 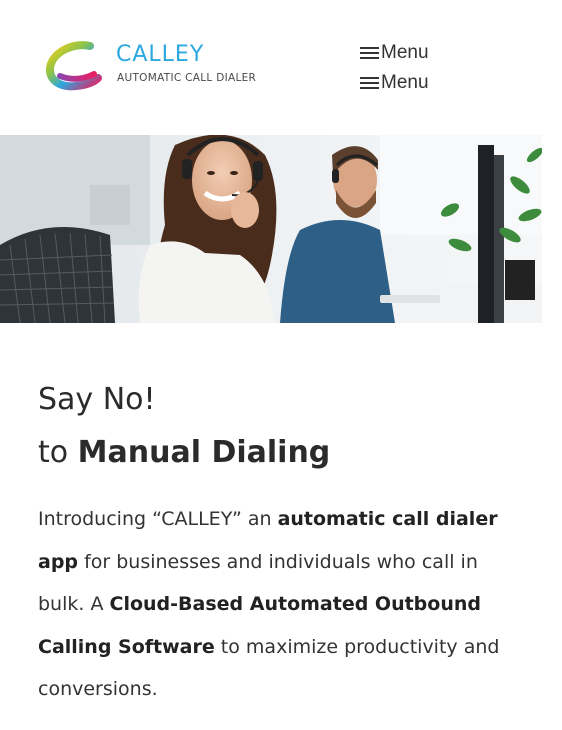 I want to click on menu-button: Menu, so click(x=394, y=53).